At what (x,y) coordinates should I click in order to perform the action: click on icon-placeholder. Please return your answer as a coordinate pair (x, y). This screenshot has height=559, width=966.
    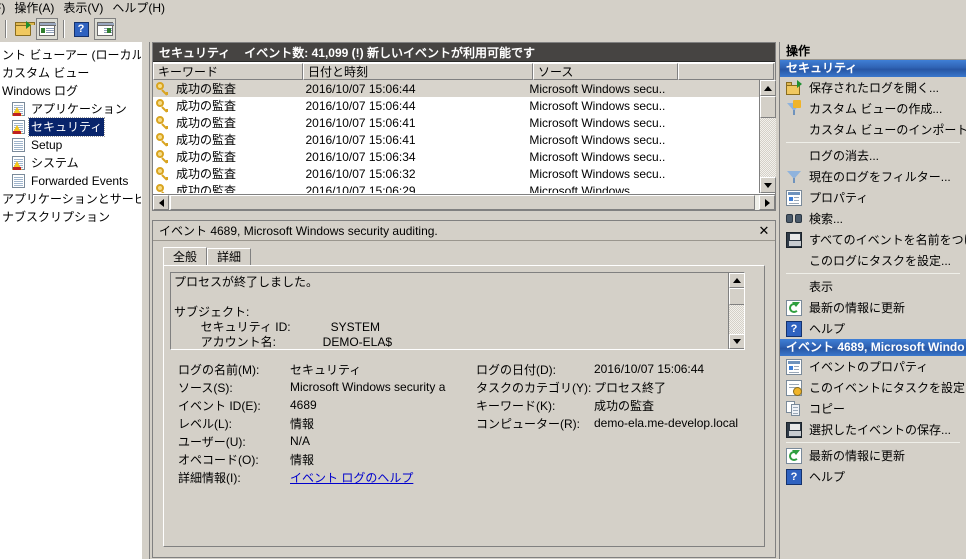
    Looking at the image, I should click on (794, 156).